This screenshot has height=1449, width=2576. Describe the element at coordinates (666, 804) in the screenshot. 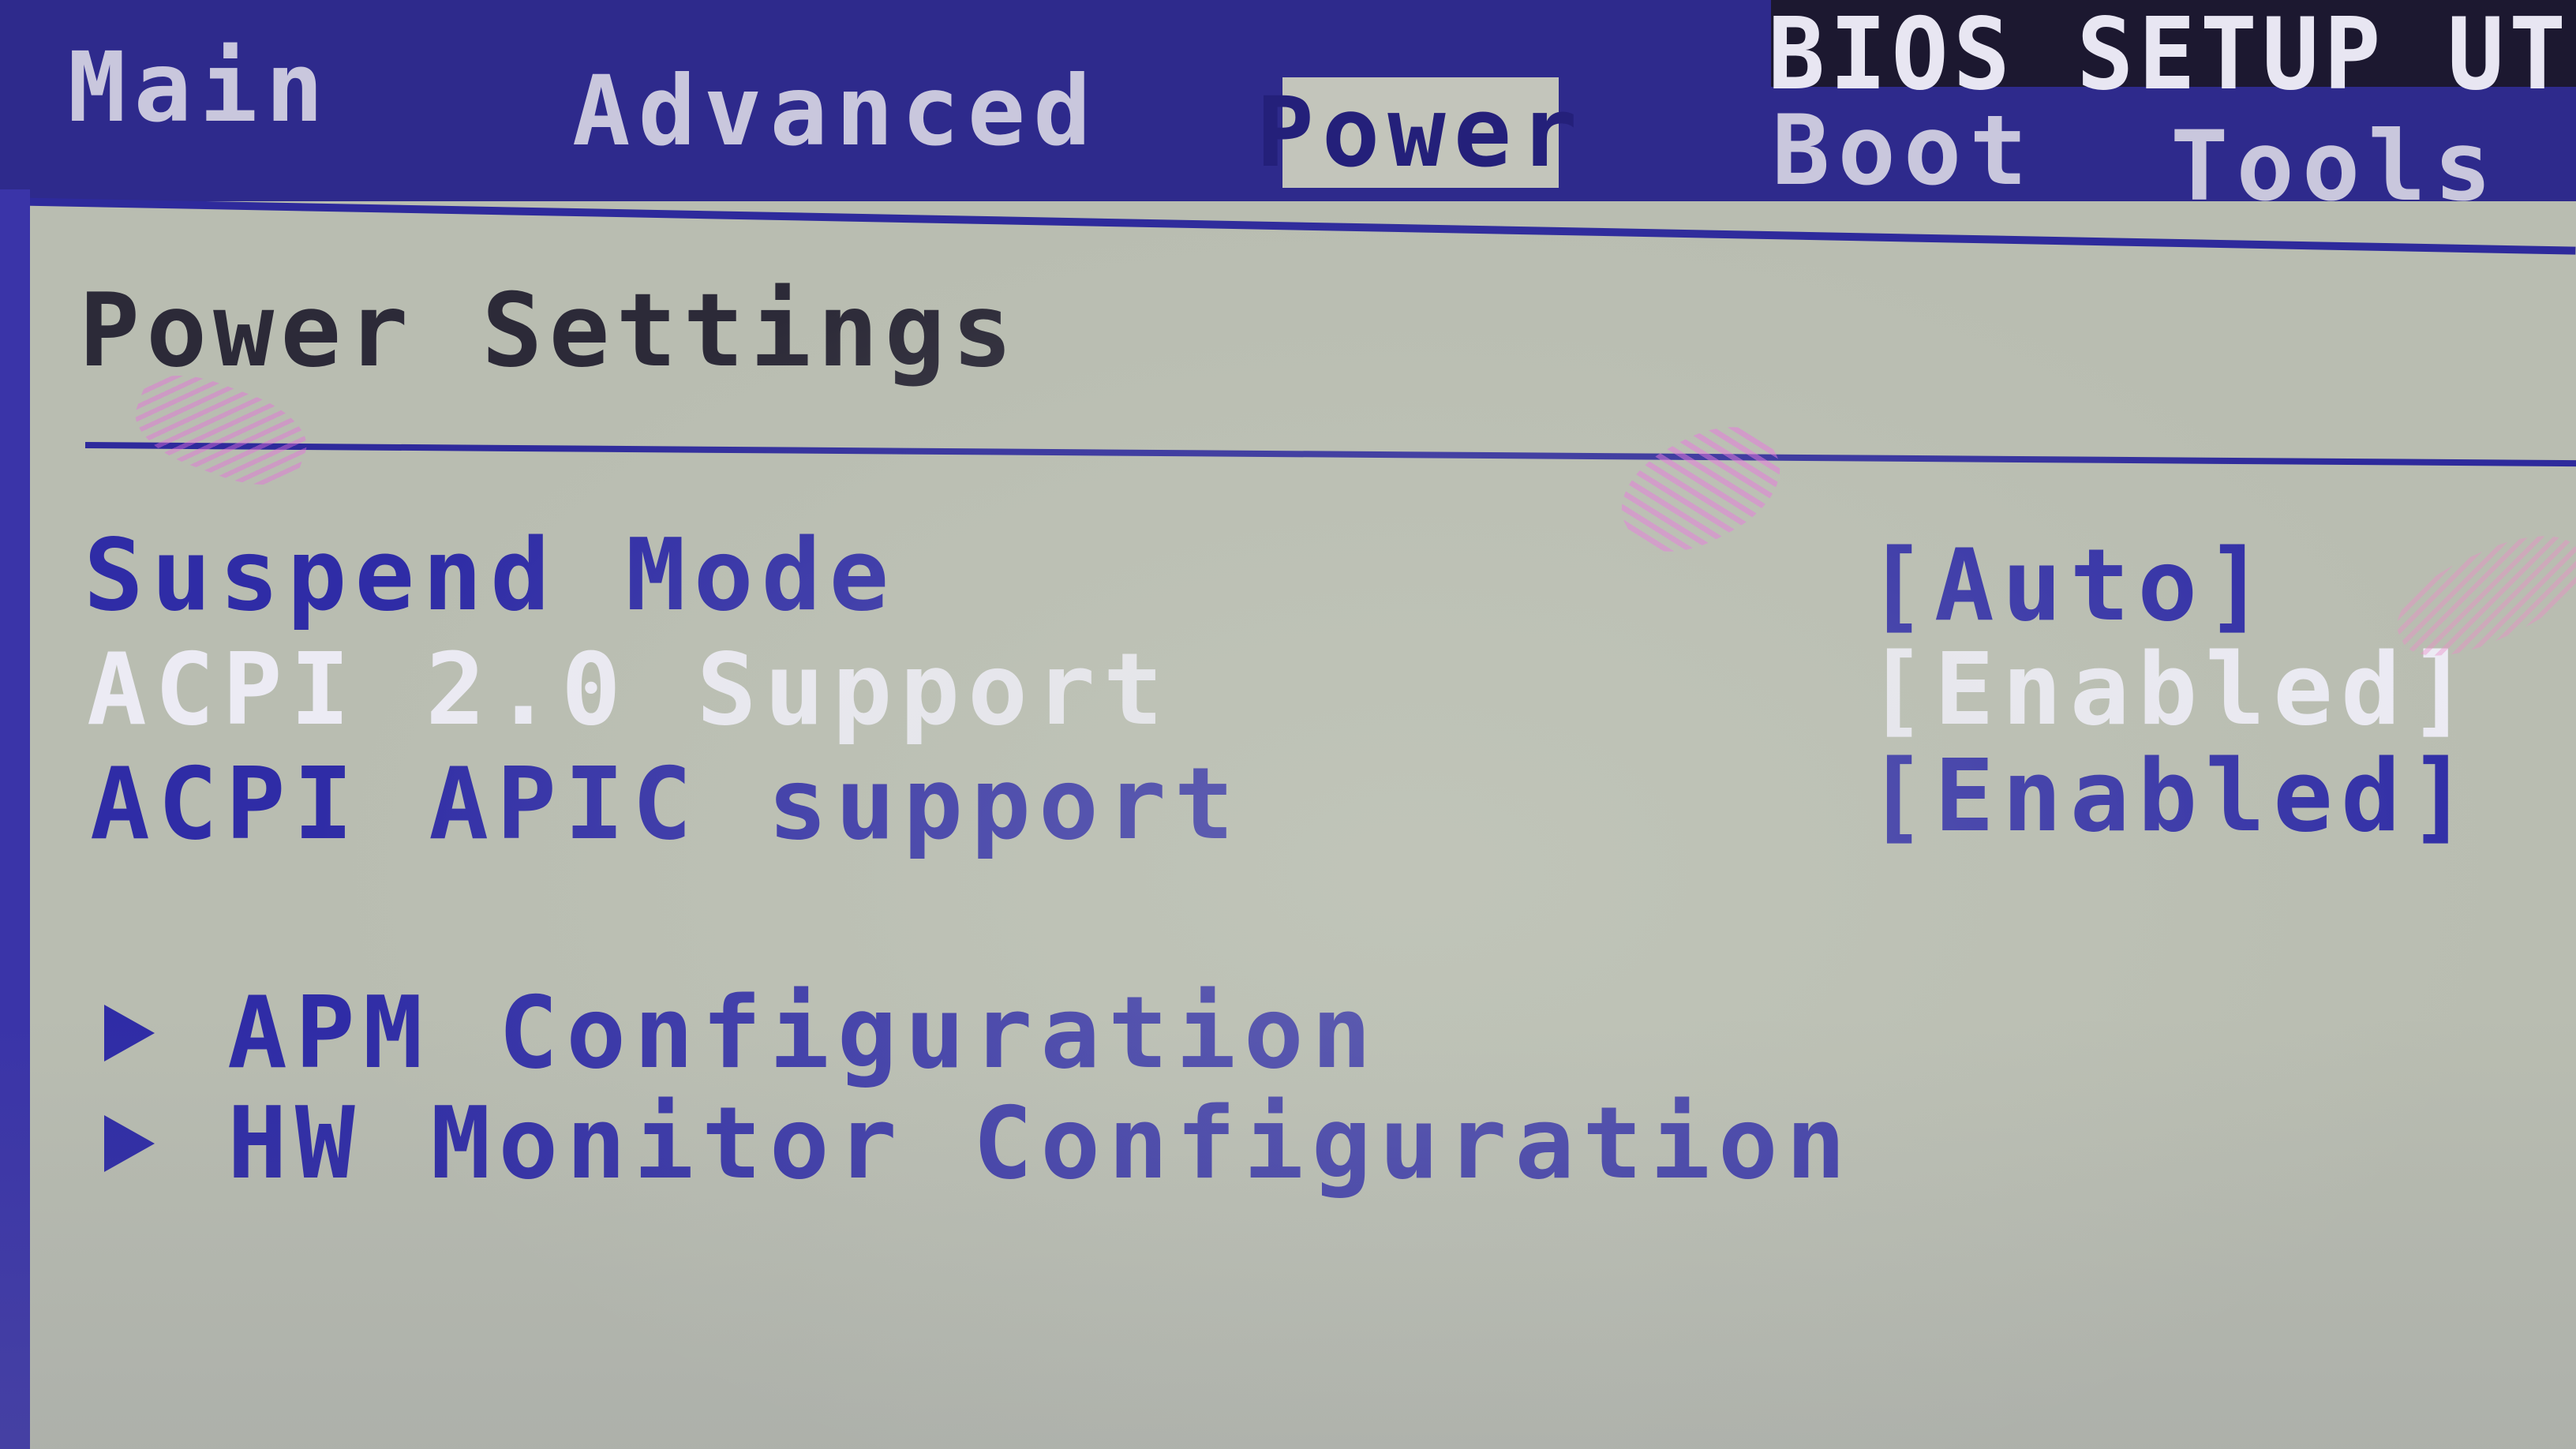

I see `setting-acpi-apic-support: ACPI APIC support` at that location.